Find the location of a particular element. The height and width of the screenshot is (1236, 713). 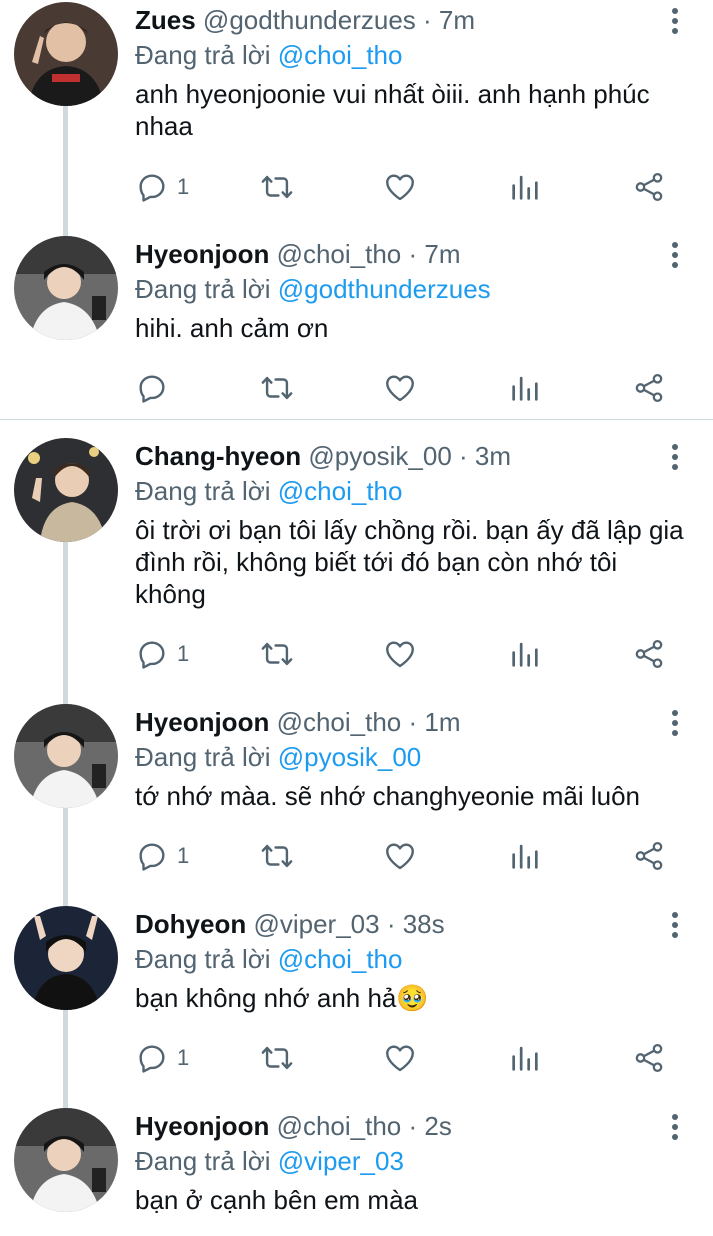

display-name: Chang-hyeon is located at coordinates (218, 456).